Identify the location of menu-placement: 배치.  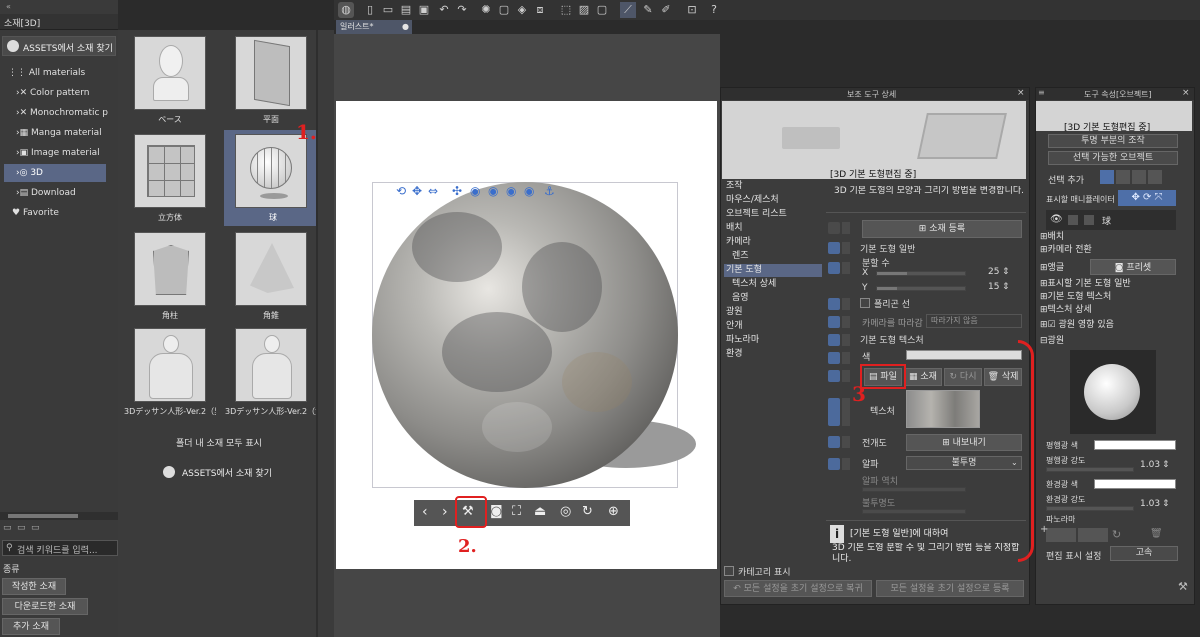
(773, 228).